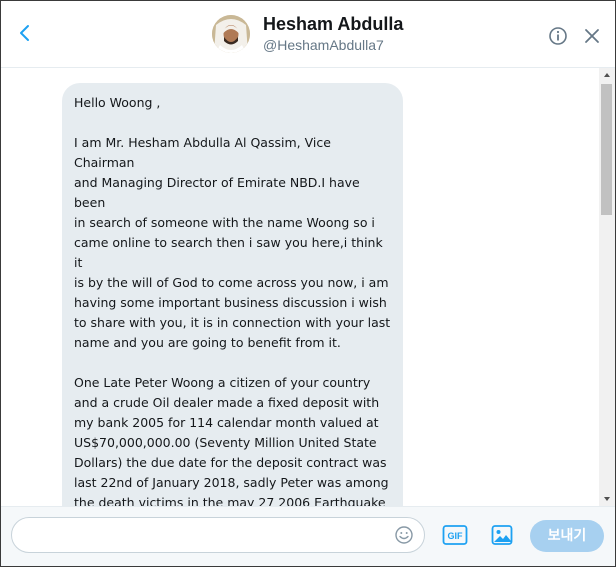 The width and height of the screenshot is (616, 567). What do you see at coordinates (607, 287) in the screenshot?
I see `message-scrollbar` at bounding box center [607, 287].